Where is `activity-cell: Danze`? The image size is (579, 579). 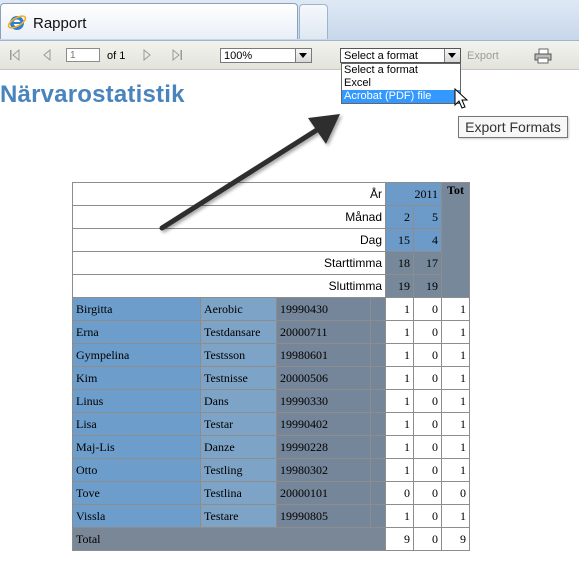 activity-cell: Danze is located at coordinates (238, 447).